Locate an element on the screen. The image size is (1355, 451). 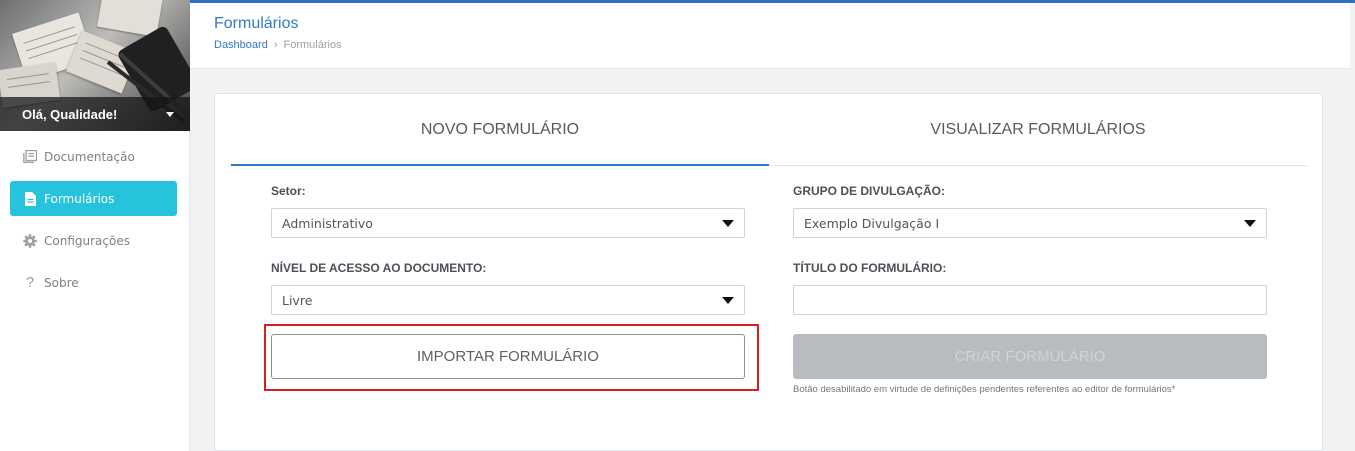
breadcrumb: Dashboard › Formulários is located at coordinates (784, 45).